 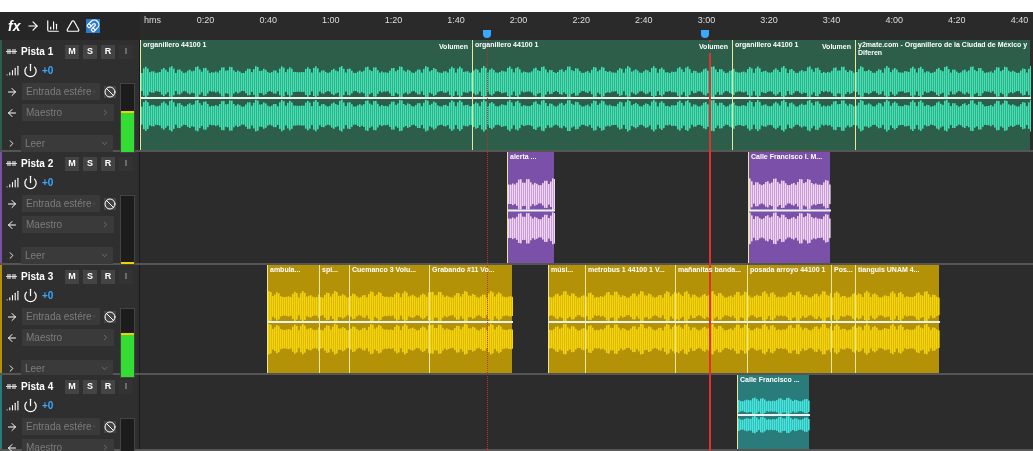 I want to click on track-name: Pista 3, so click(x=38, y=277).